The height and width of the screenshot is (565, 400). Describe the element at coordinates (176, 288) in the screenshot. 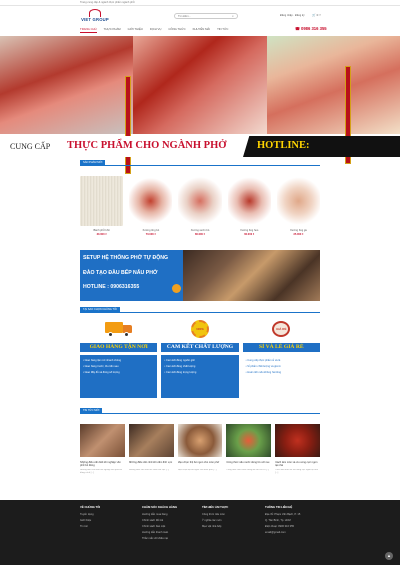

I see `pointer-hand-icon` at that location.